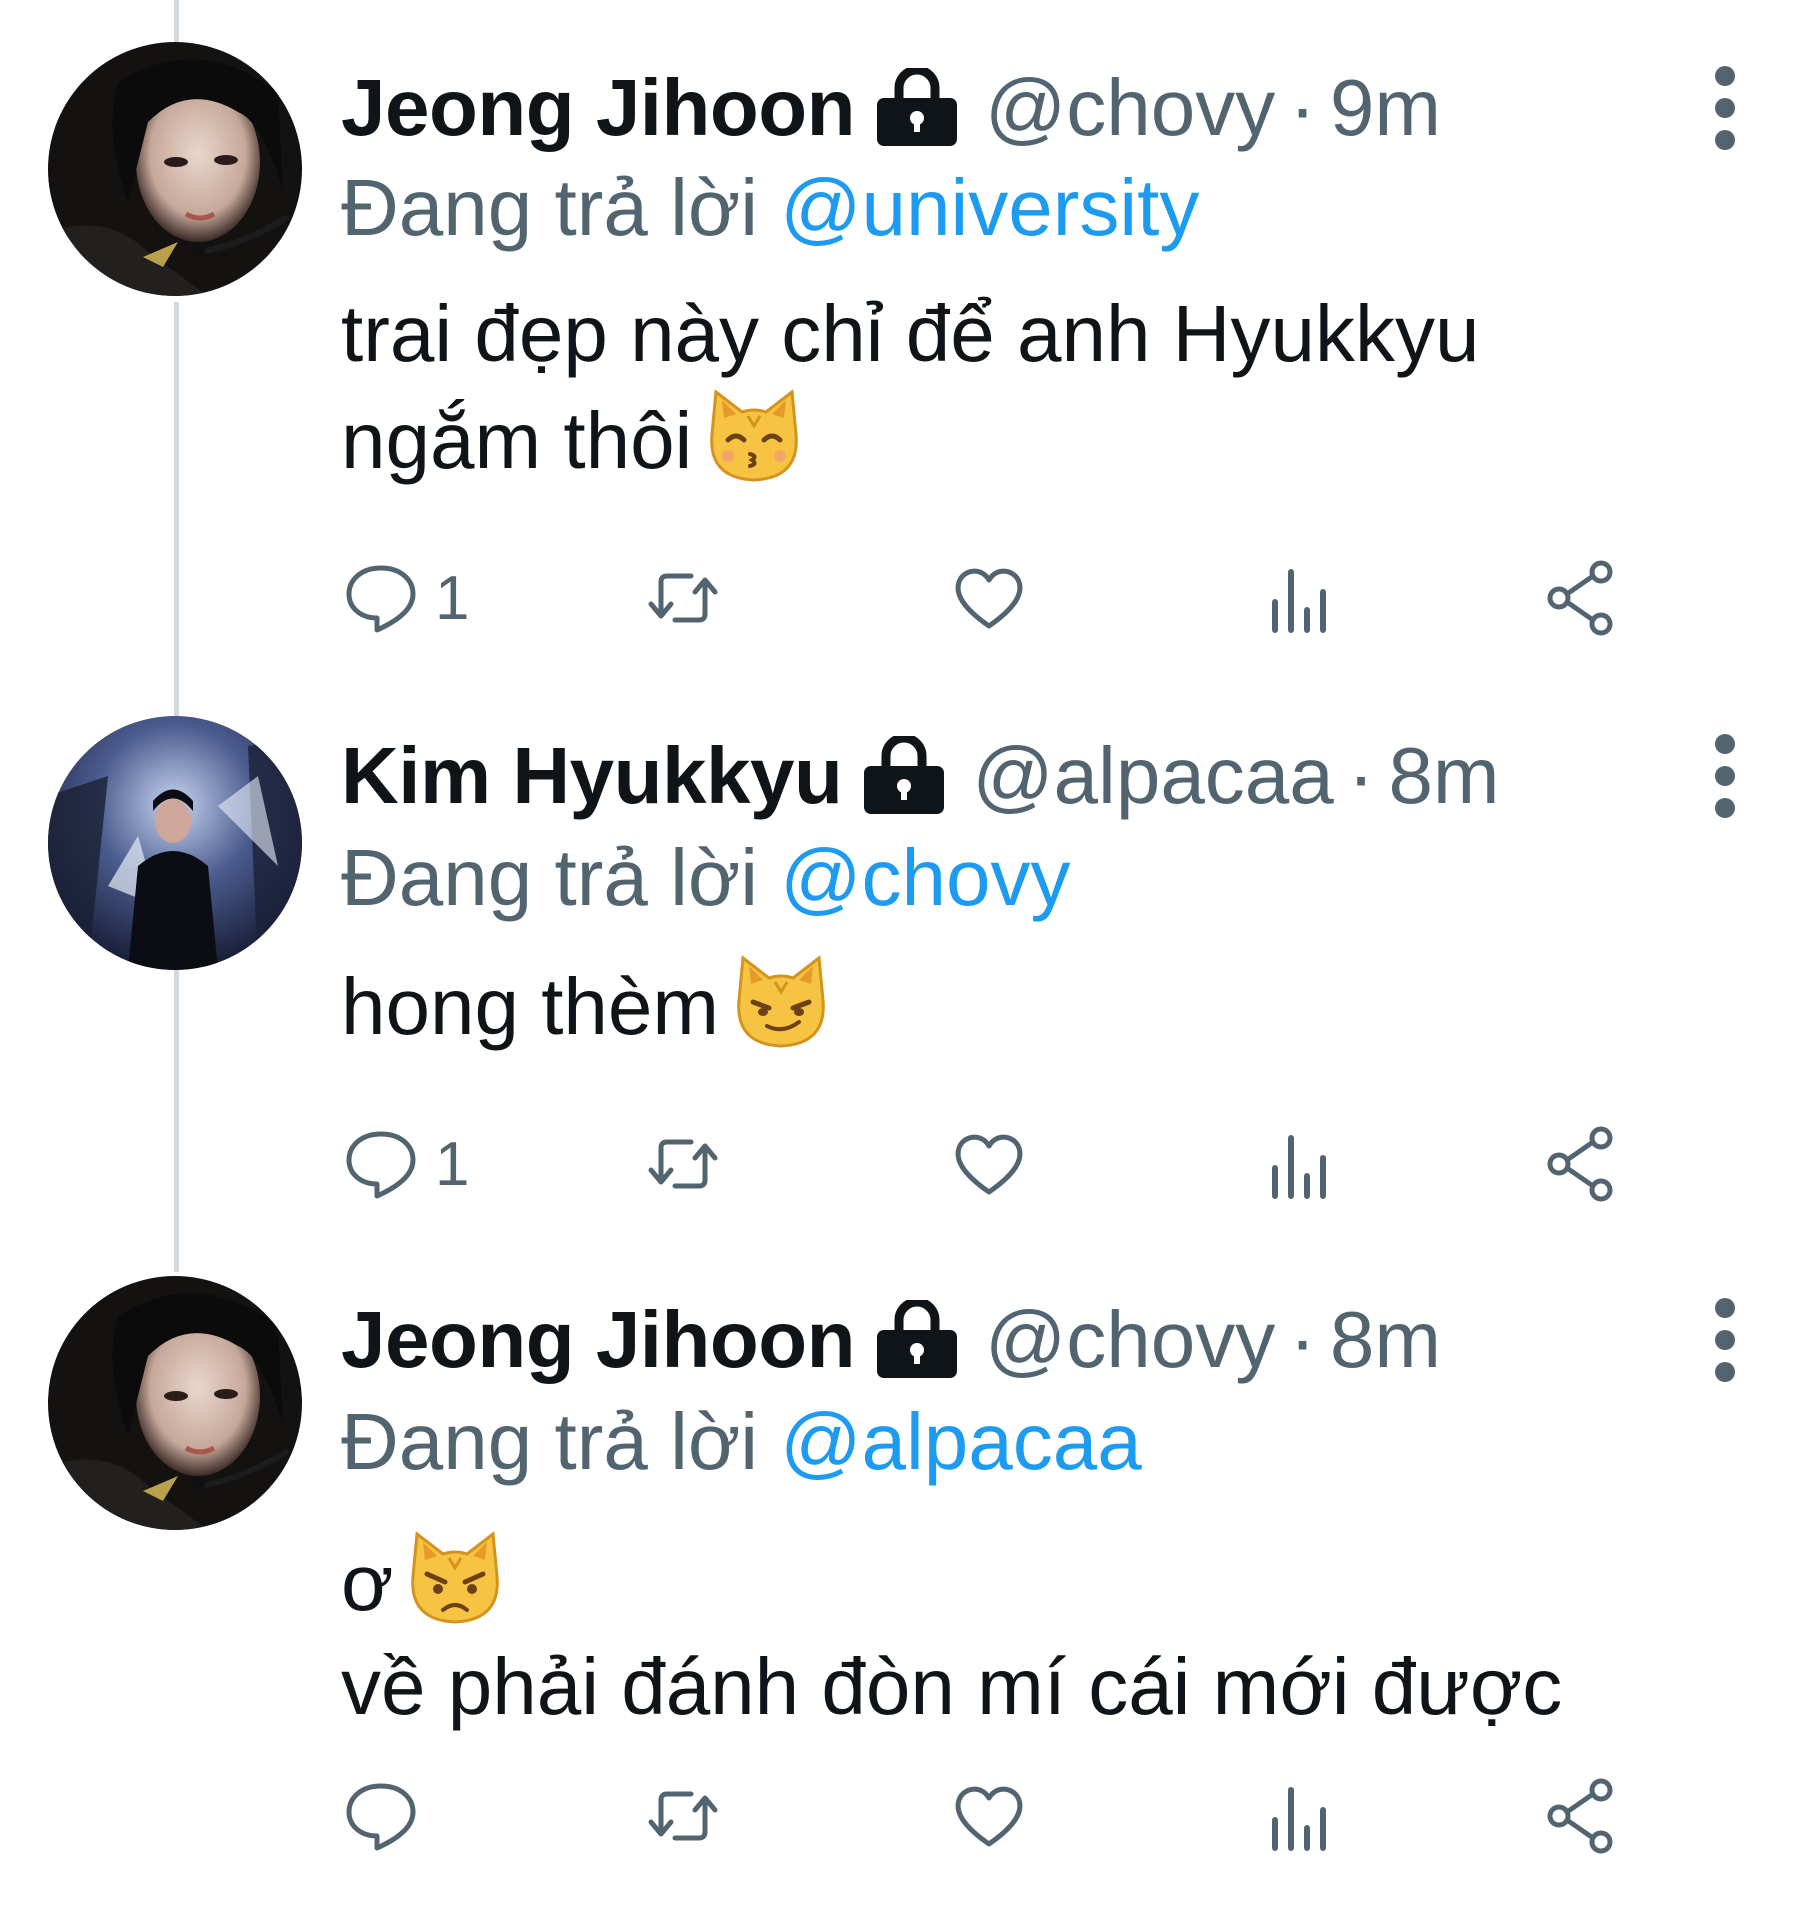 Image resolution: width=1818 pixels, height=1920 pixels. I want to click on username-handle: @alpacaa, so click(1152, 776).